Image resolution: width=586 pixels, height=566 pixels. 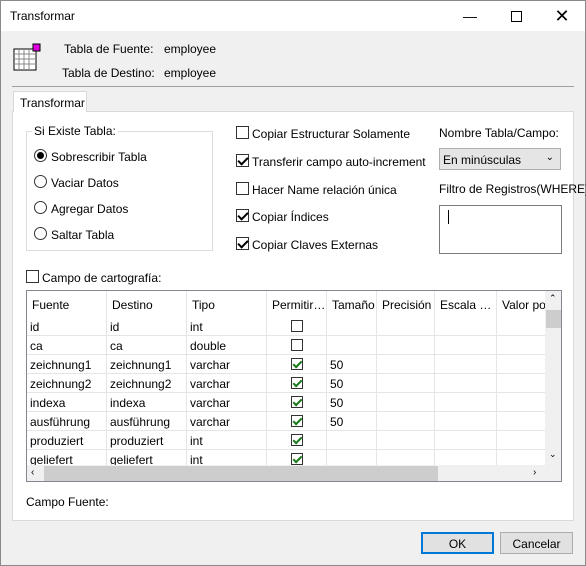 I want to click on auto-increment-checkbox, so click(x=242, y=160).